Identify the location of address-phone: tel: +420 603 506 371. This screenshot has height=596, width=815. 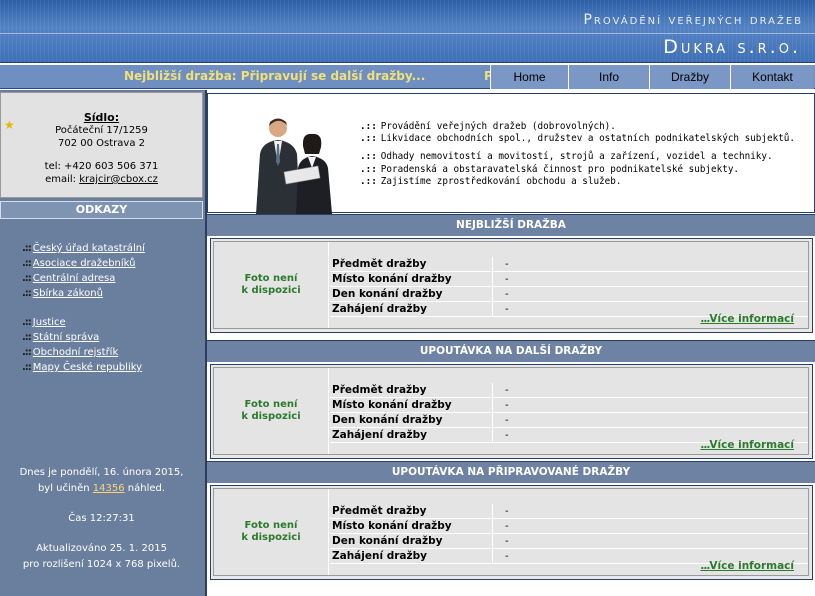
(101, 166).